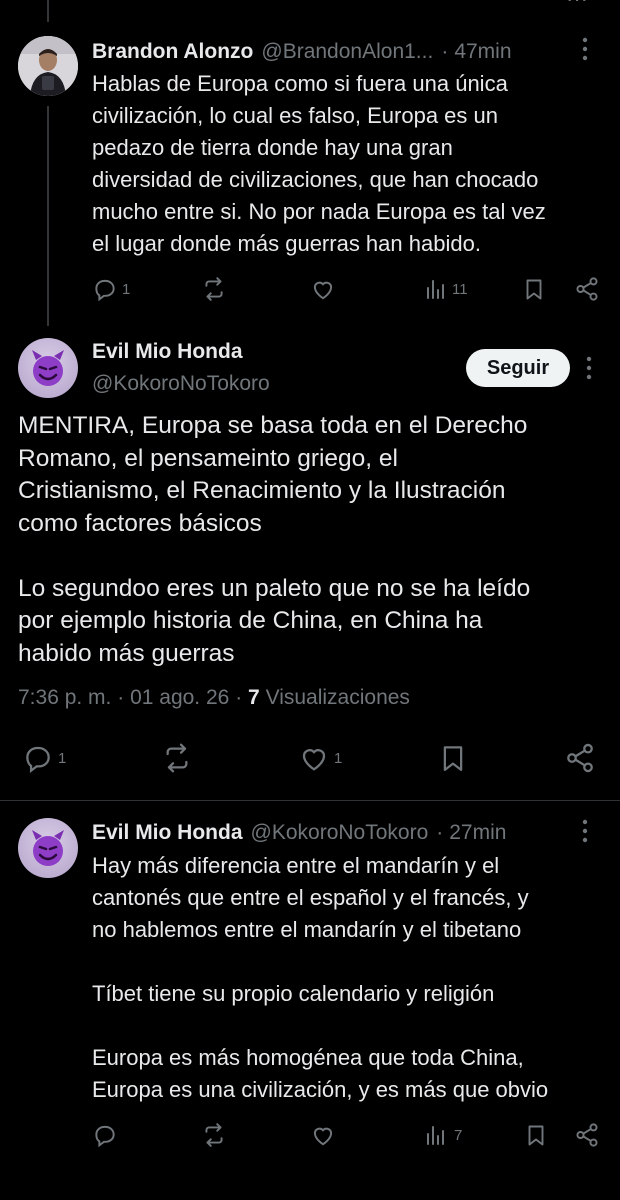 This screenshot has width=620, height=1200. I want to click on views-label: Visualizaciones, so click(337, 697).